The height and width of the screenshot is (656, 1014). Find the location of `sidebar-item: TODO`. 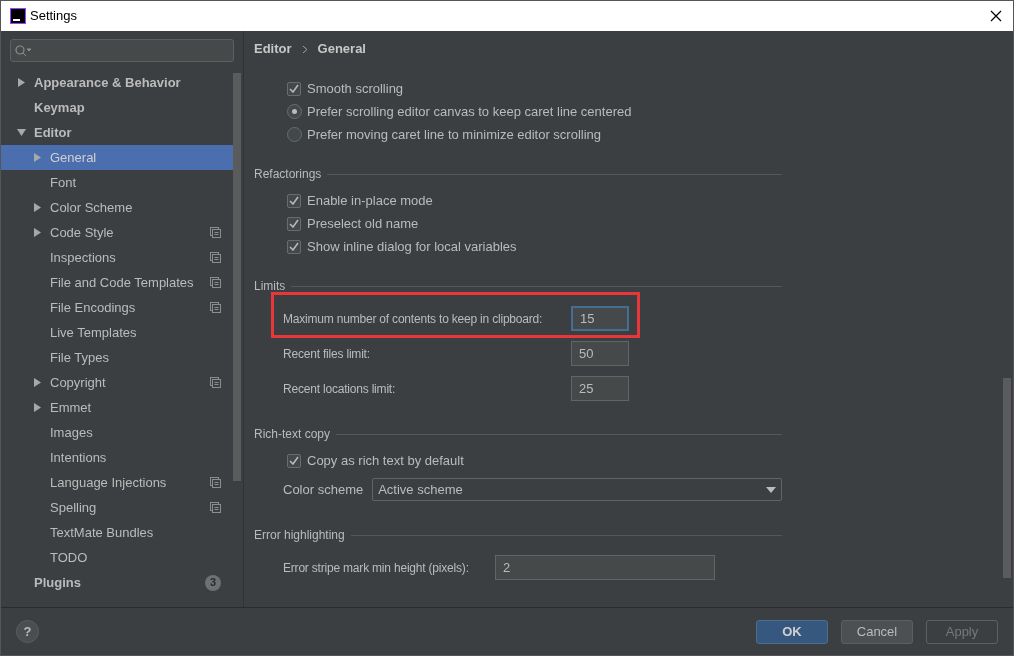

sidebar-item: TODO is located at coordinates (117, 557).